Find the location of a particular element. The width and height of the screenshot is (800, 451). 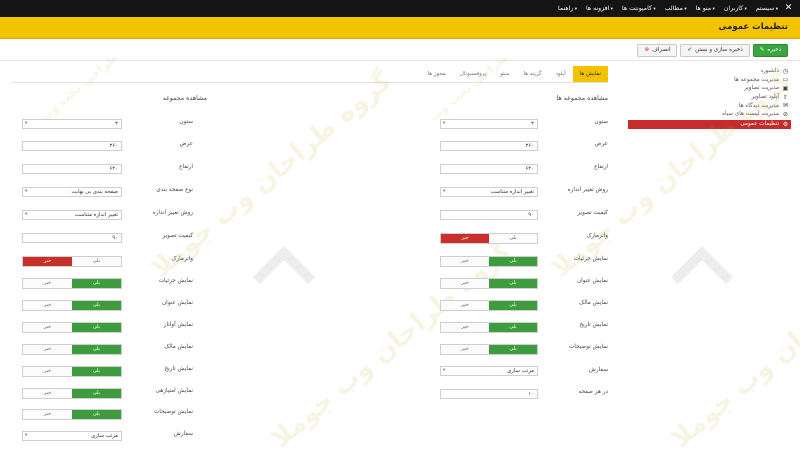

pagination-label: نوع صفحه بندی is located at coordinates (174, 190).